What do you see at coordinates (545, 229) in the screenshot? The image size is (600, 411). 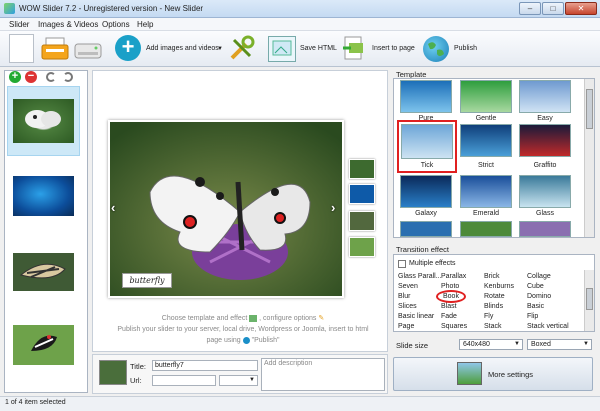 I see `template-thumb-row4-c` at bounding box center [545, 229].